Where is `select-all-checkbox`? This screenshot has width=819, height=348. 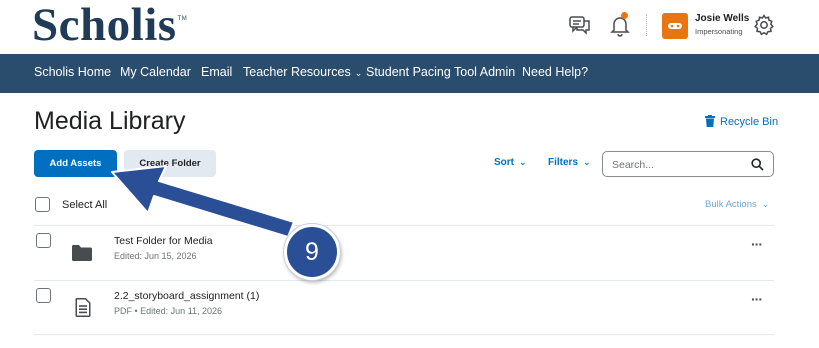 select-all-checkbox is located at coordinates (42, 204).